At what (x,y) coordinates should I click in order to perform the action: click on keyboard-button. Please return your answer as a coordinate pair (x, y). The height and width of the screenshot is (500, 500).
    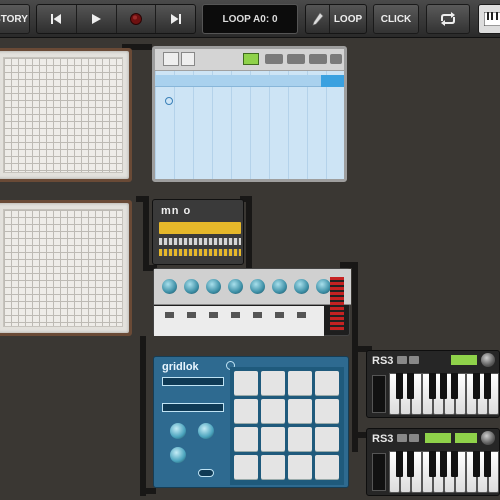
    Looking at the image, I should click on (489, 19).